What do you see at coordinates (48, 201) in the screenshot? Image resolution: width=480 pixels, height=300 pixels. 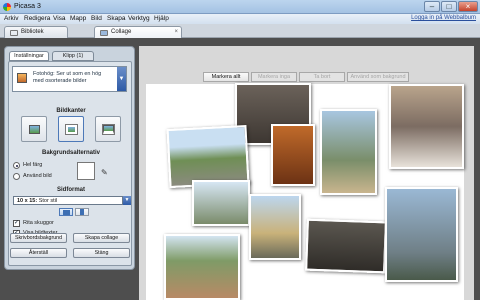 I see `page-format-sub: Stor stil` at bounding box center [48, 201].